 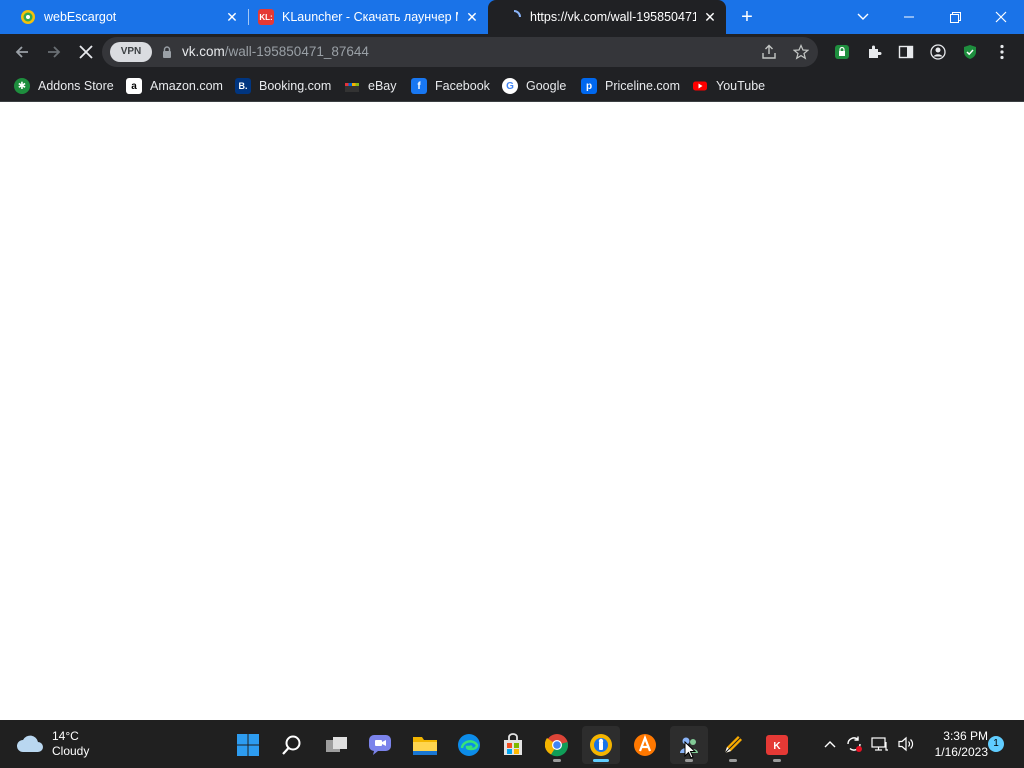 I want to click on notification-badge: 1, so click(x=996, y=744).